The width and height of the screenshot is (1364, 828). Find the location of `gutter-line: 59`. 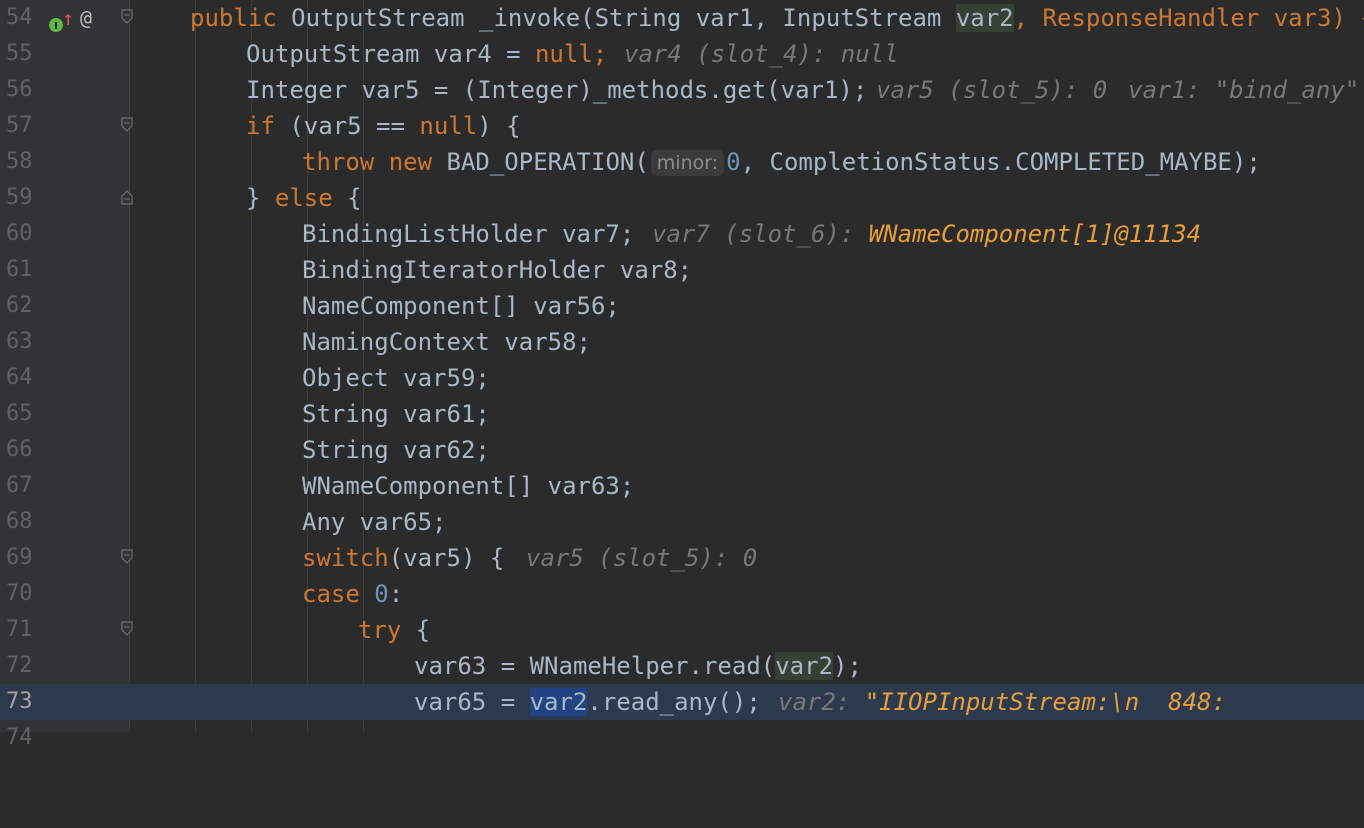

gutter-line: 59 is located at coordinates (66, 198).